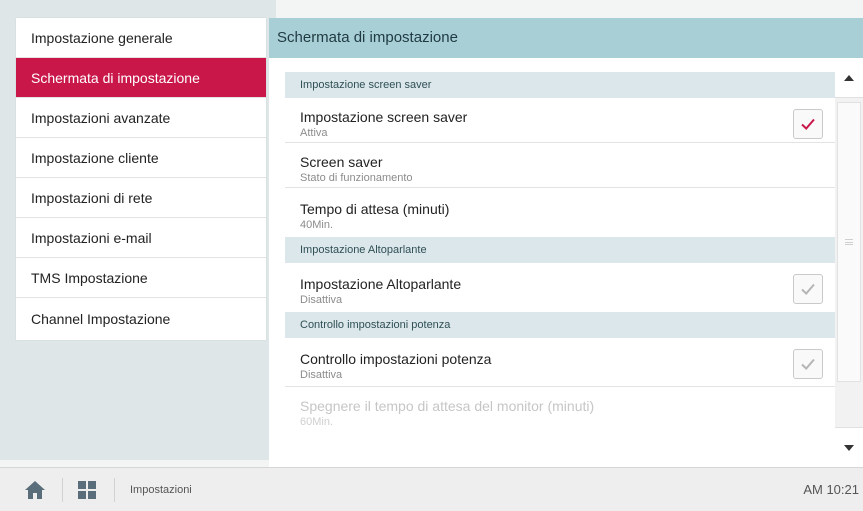 Image resolution: width=863 pixels, height=511 pixels. Describe the element at coordinates (87, 490) in the screenshot. I see `apps-grid-button` at that location.